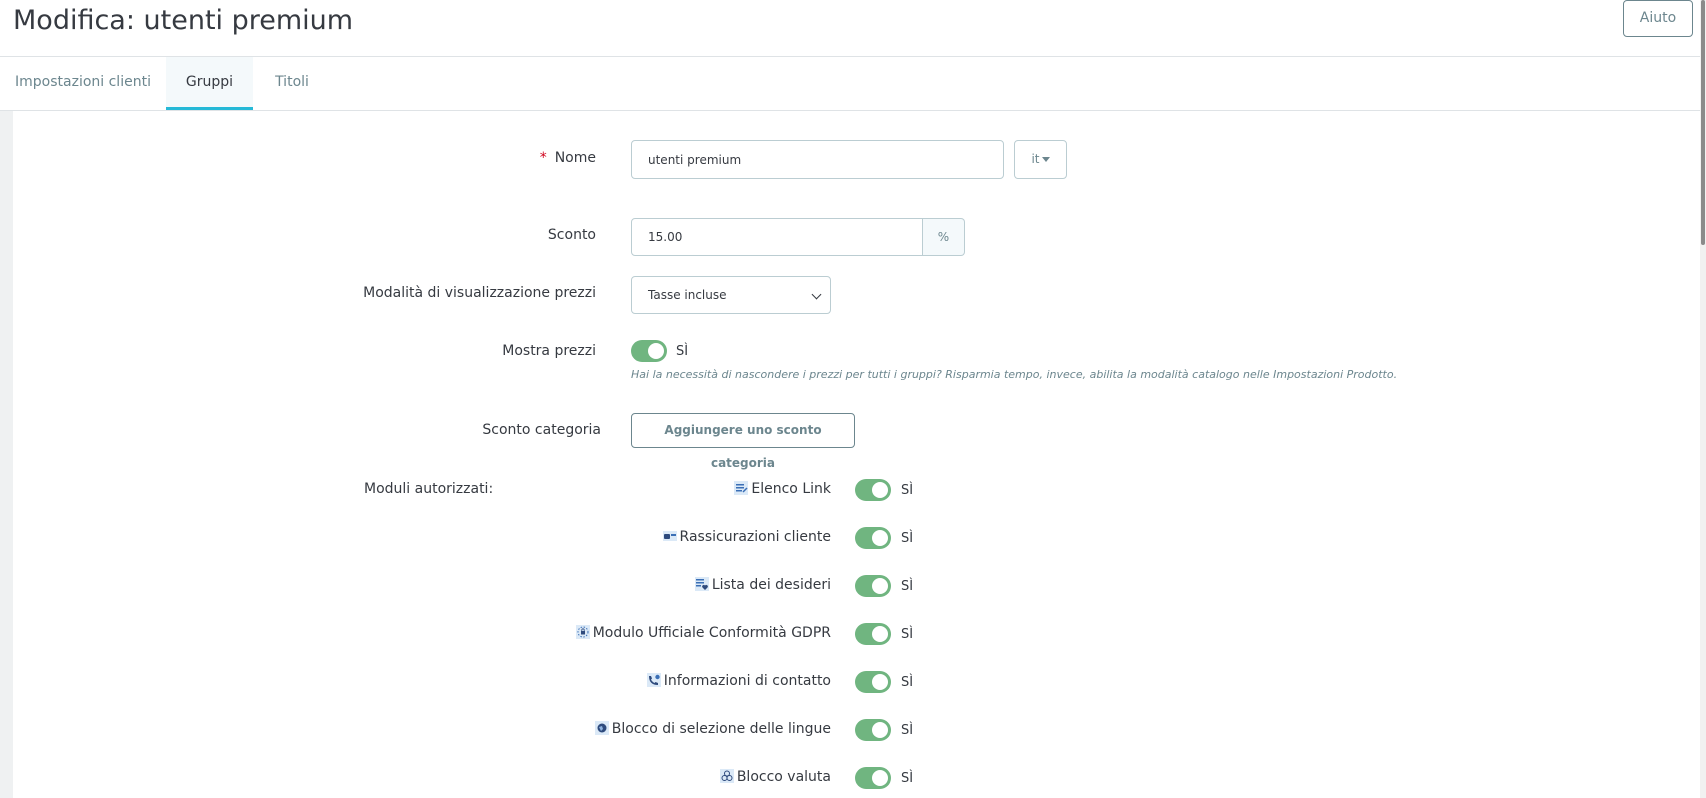 The height and width of the screenshot is (798, 1706). I want to click on language-dropdown: it, so click(1040, 159).